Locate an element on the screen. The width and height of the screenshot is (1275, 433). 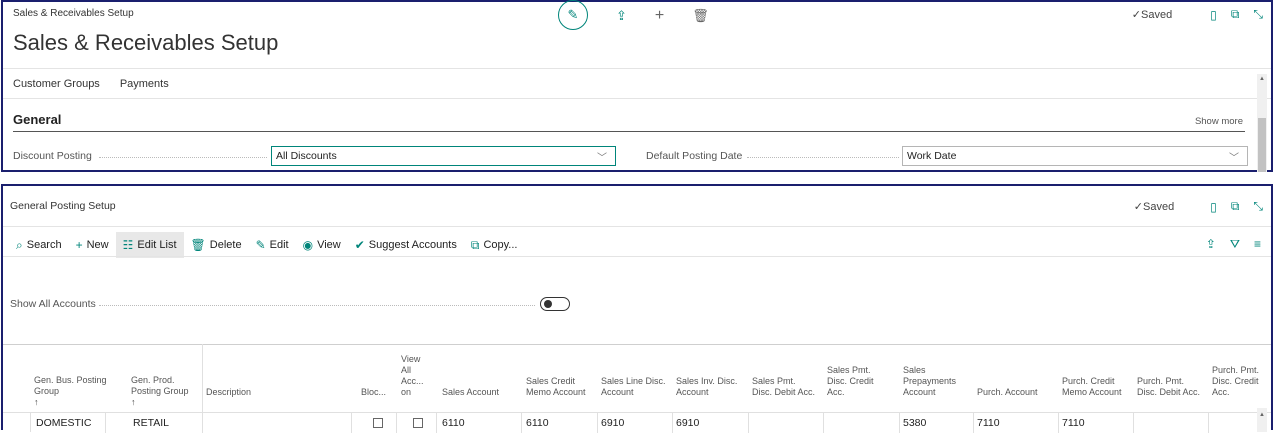
tab-customer-groups: Customer Groups is located at coordinates (56, 84).